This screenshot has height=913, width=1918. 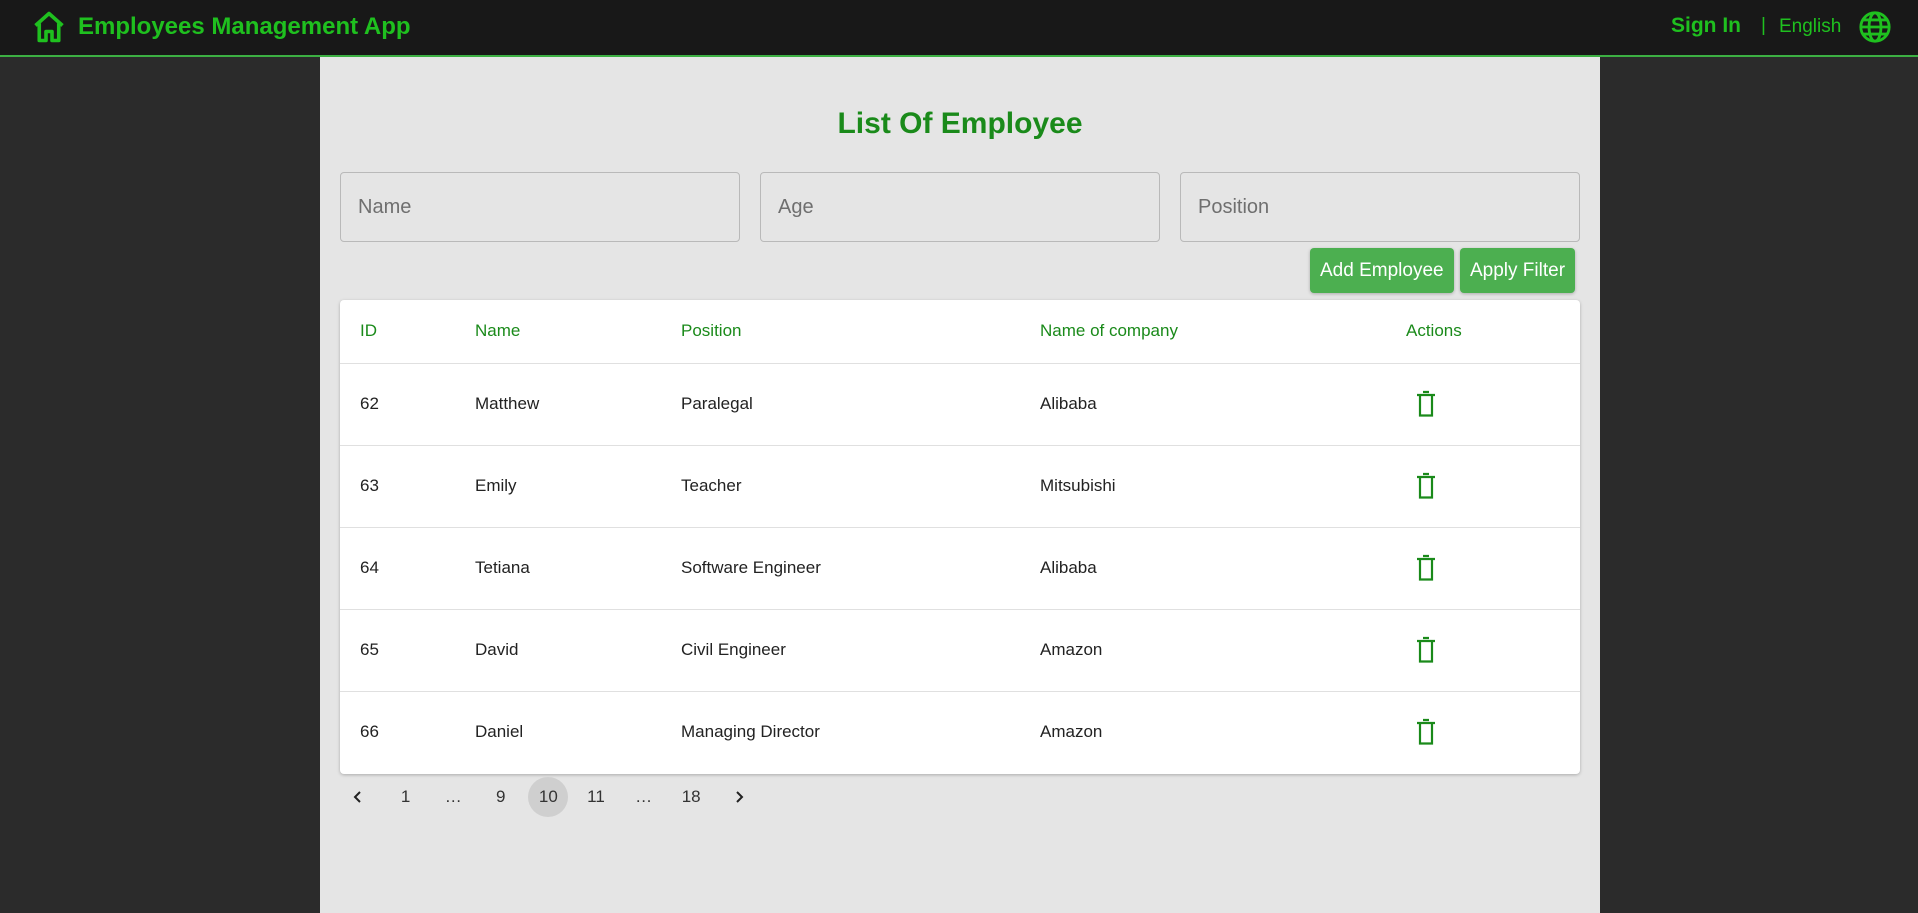 I want to click on cell-name: Daniel, so click(x=499, y=732).